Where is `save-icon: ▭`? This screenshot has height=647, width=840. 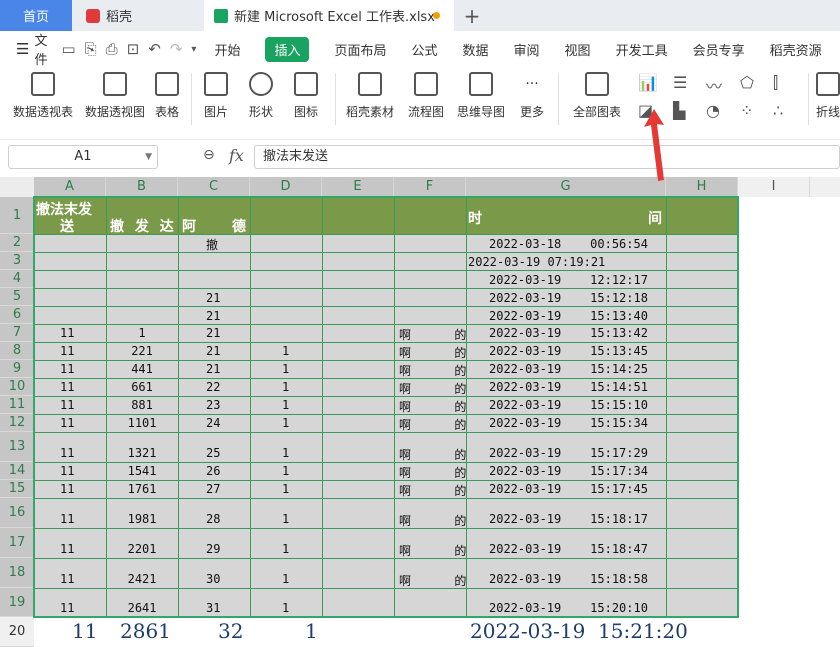
save-icon: ▭ is located at coordinates (68, 49).